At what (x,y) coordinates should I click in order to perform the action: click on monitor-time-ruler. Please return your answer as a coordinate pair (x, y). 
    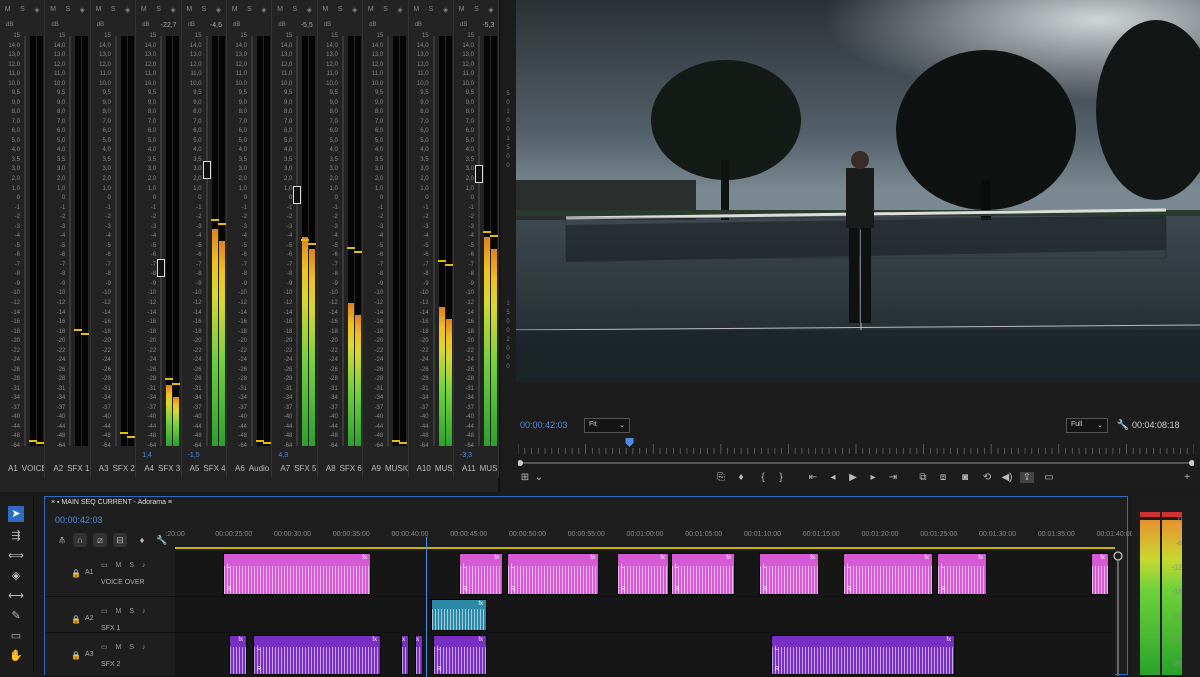
    Looking at the image, I should click on (856, 446).